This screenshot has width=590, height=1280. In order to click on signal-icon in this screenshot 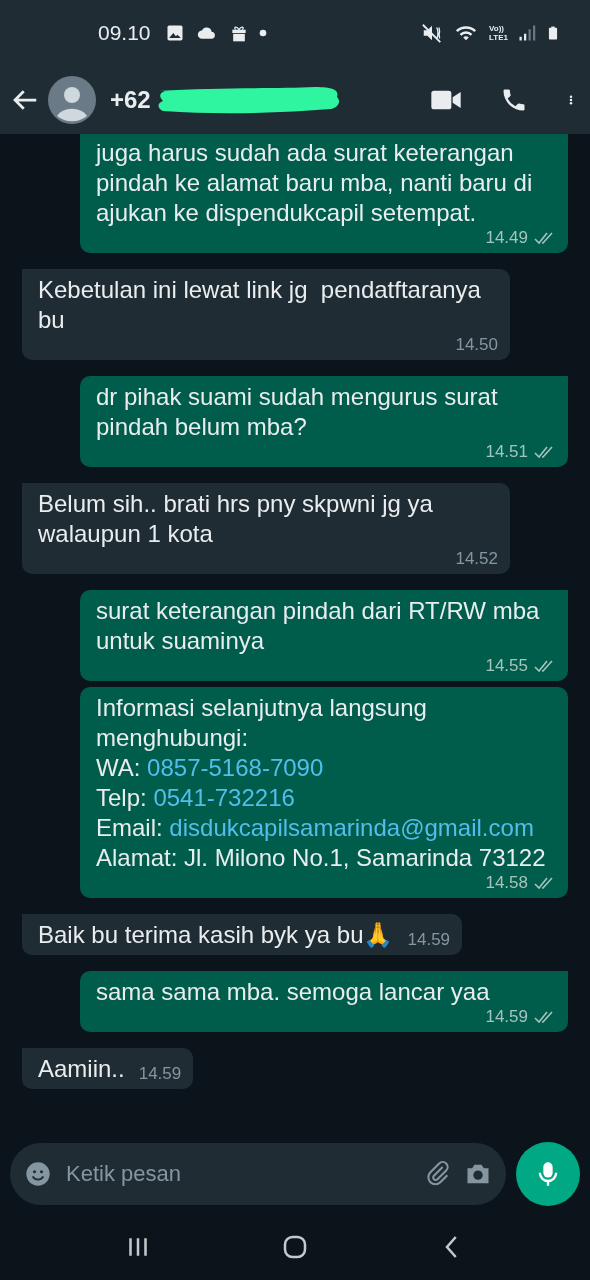, I will do `click(527, 33)`.